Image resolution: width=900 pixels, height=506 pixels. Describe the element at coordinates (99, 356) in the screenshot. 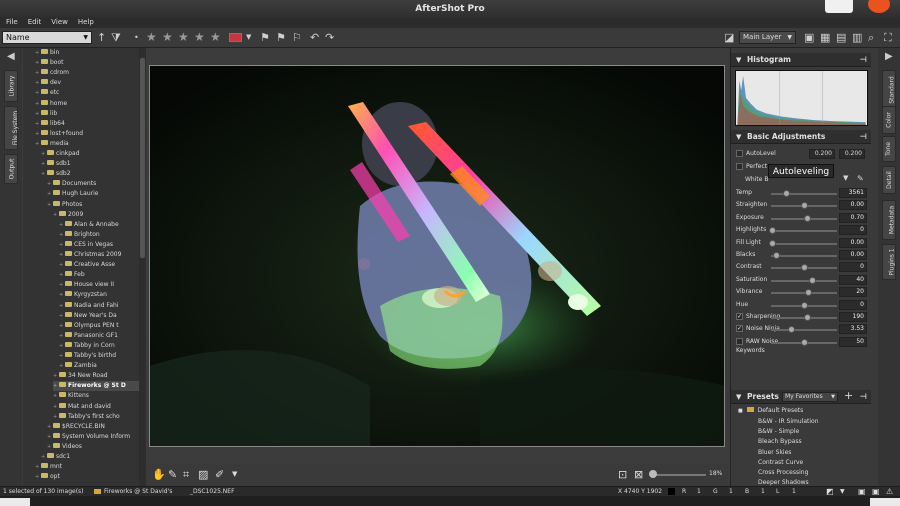

I see `tree-node: + Tabby's birthd` at that location.